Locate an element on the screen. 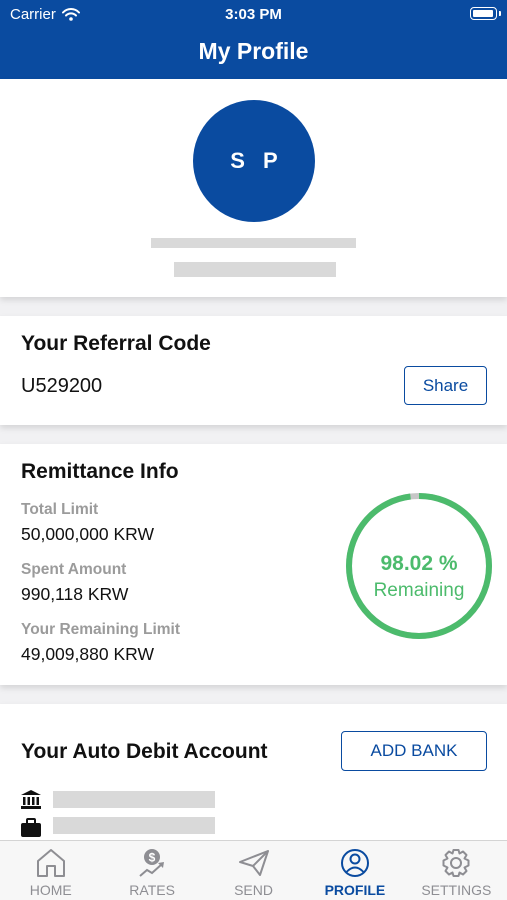 Image resolution: width=507 pixels, height=900 pixels. status-time: 3:03 PM is located at coordinates (253, 14).